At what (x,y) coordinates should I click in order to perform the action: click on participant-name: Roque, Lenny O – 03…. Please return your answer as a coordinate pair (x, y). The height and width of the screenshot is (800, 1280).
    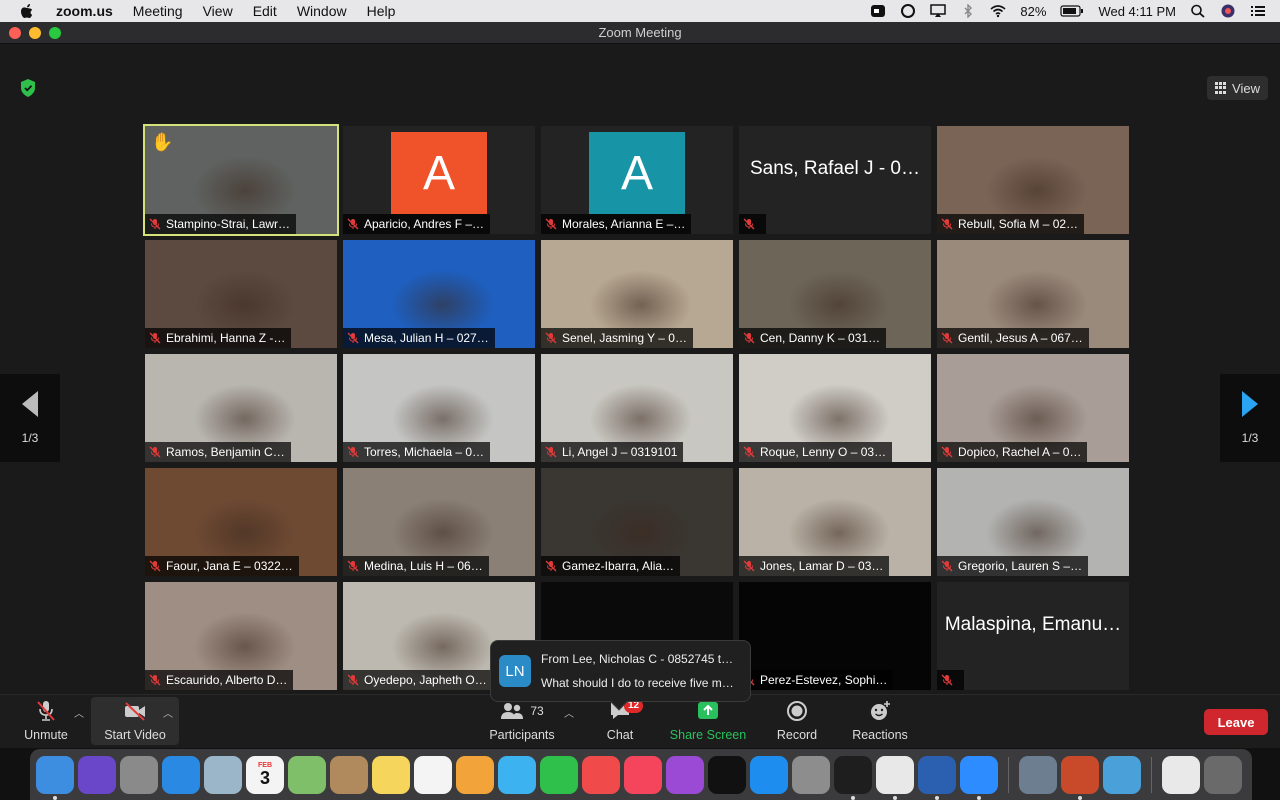
    Looking at the image, I should click on (823, 452).